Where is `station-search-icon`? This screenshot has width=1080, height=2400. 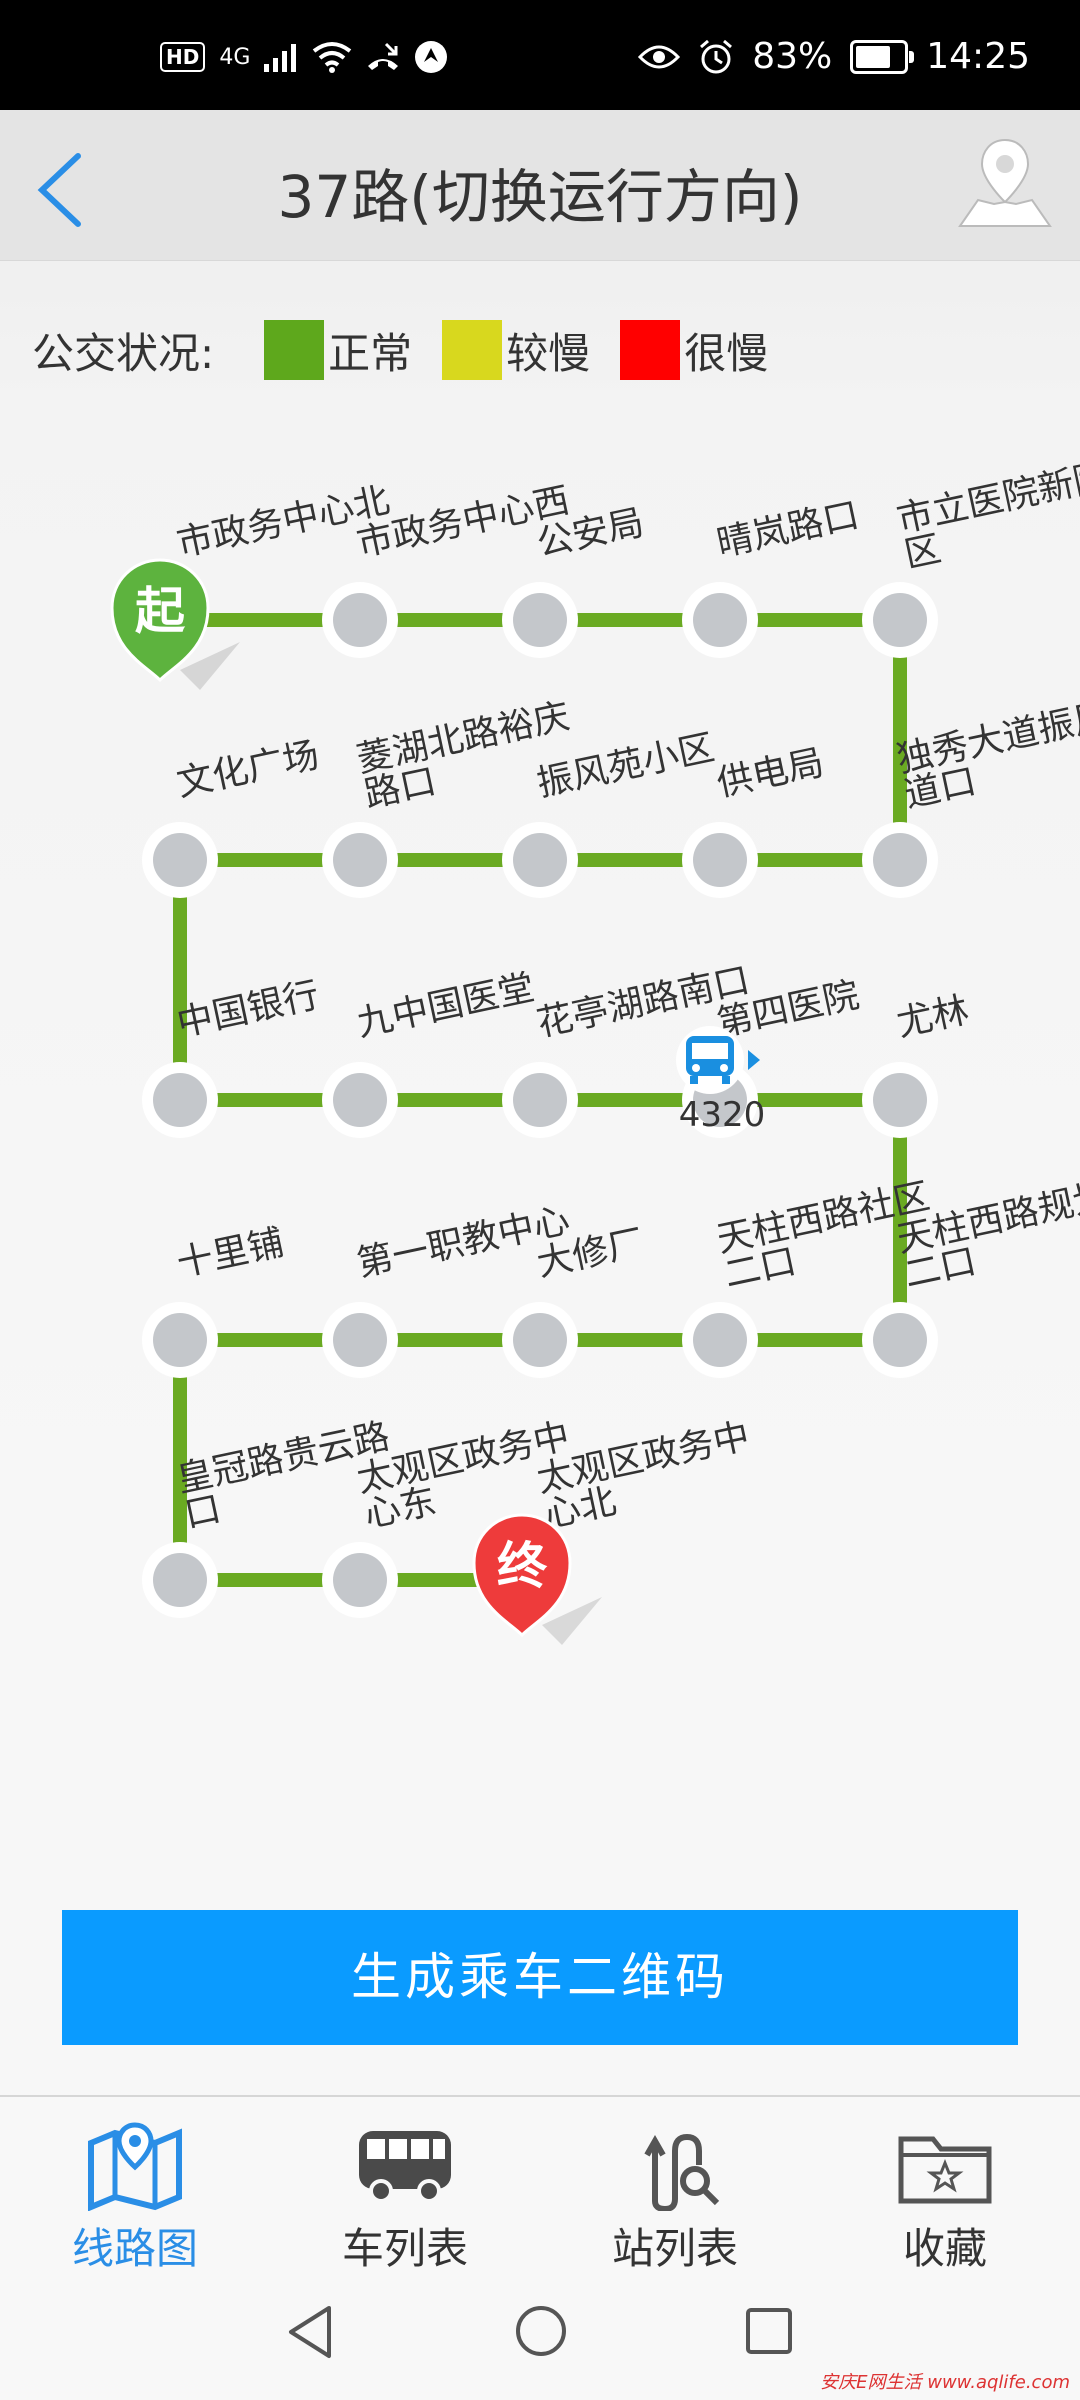 station-search-icon is located at coordinates (682, 2172).